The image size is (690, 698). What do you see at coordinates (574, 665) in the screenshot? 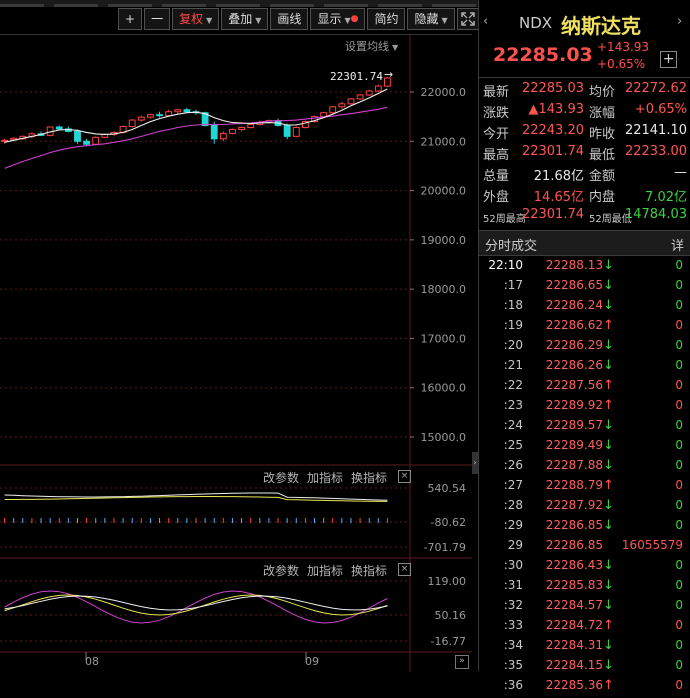
I see `tick-price: 22284.15` at bounding box center [574, 665].